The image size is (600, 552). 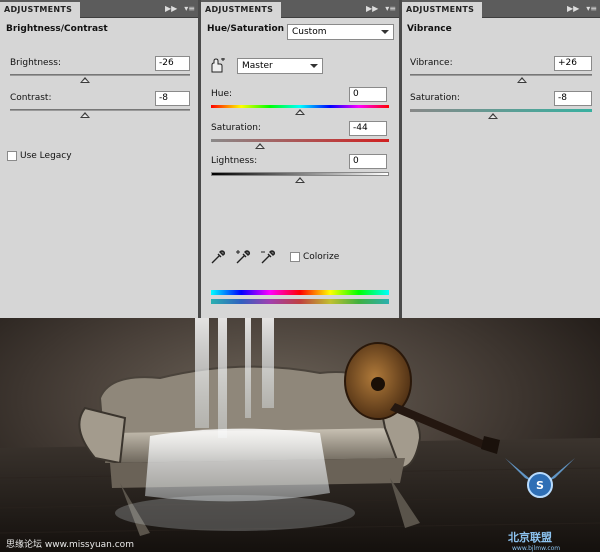 I want to click on lightness-label: Lightness:, so click(x=234, y=161).